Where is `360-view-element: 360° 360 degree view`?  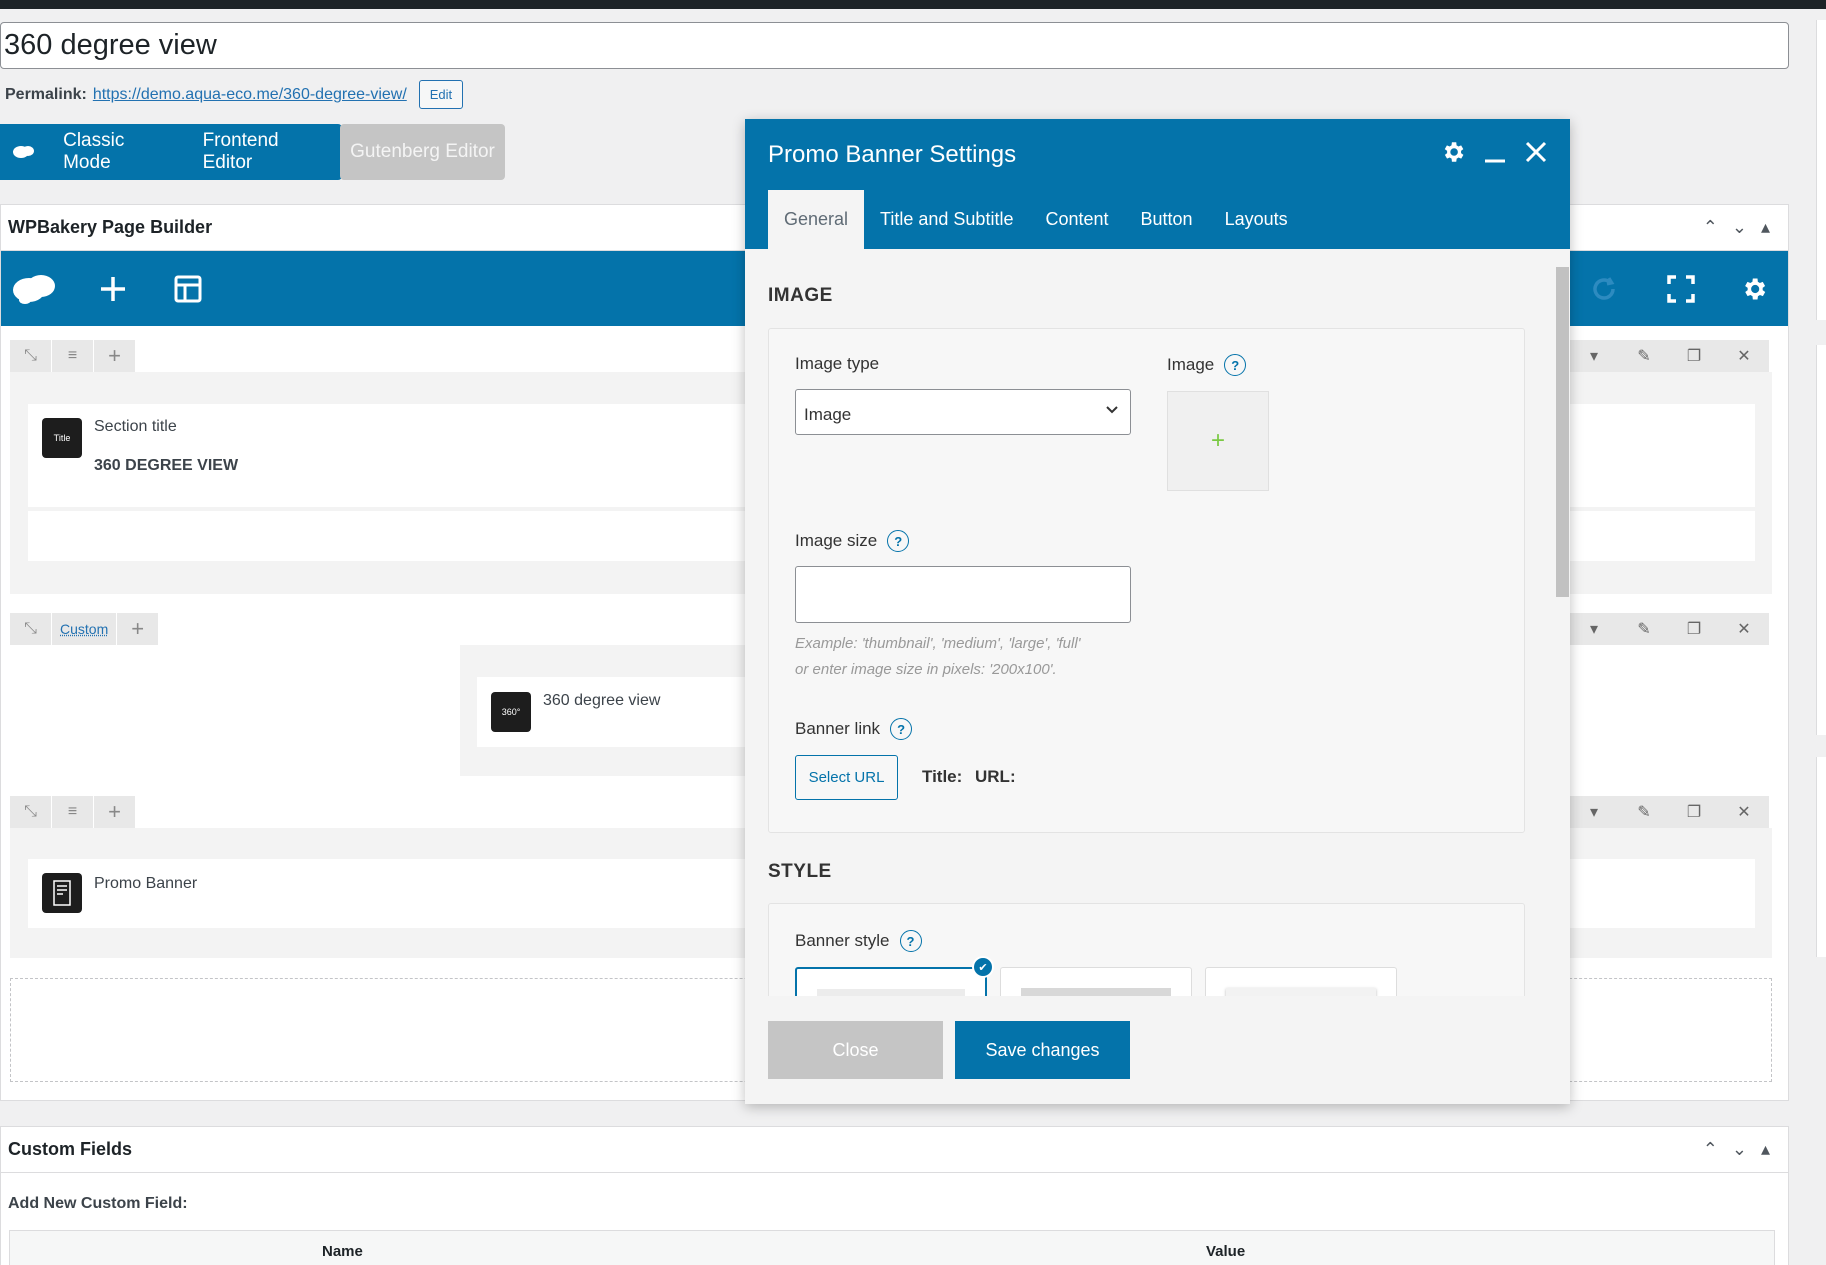 360-view-element: 360° 360 degree view is located at coordinates (627, 712).